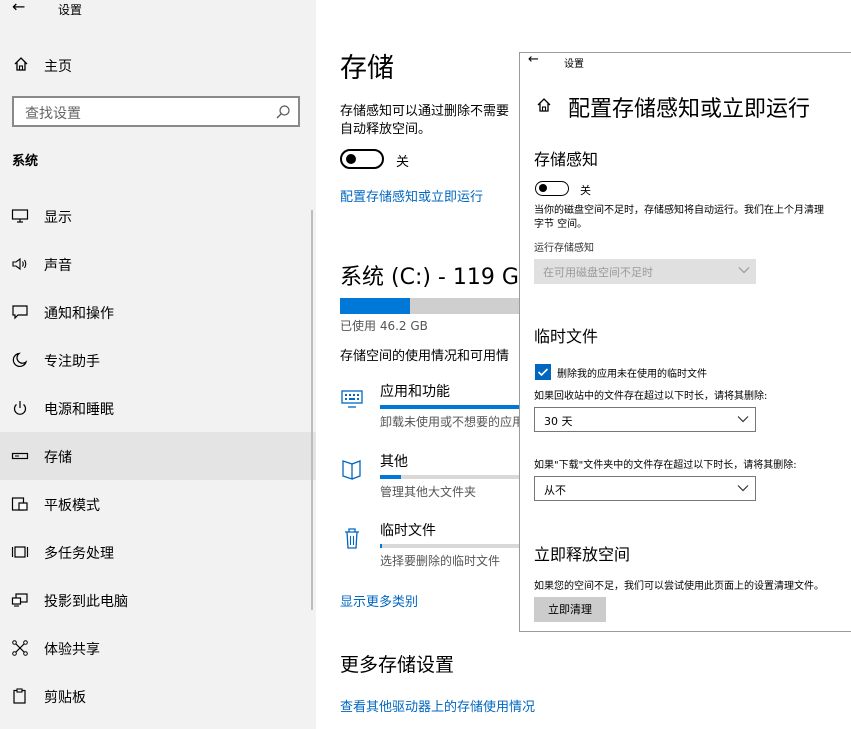  Describe the element at coordinates (651, 396) in the screenshot. I see `recycle-bin-label: 如果回收站中的文件存在超过以下时长，请将其删除:` at that location.